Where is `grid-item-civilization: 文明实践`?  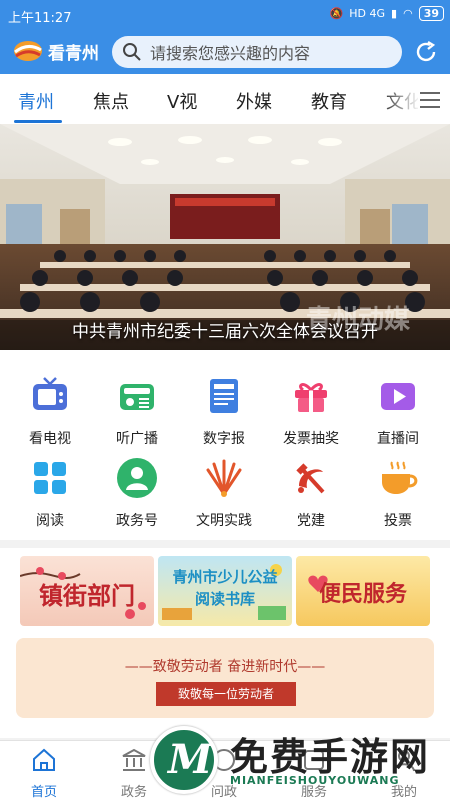 grid-item-civilization: 文明实践 is located at coordinates (224, 493).